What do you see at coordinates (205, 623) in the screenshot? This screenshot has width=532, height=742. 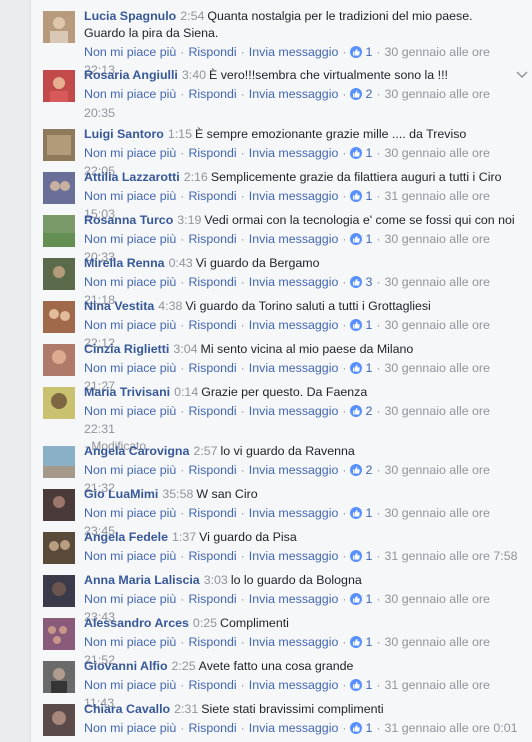 I see `video-timestamp: 0:25` at bounding box center [205, 623].